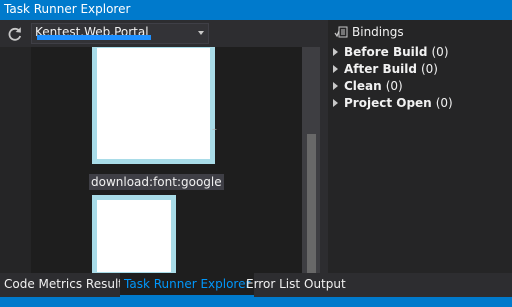 This screenshot has width=512, height=307. Describe the element at coordinates (273, 285) in the screenshot. I see `tab-error-list: Error List` at that location.